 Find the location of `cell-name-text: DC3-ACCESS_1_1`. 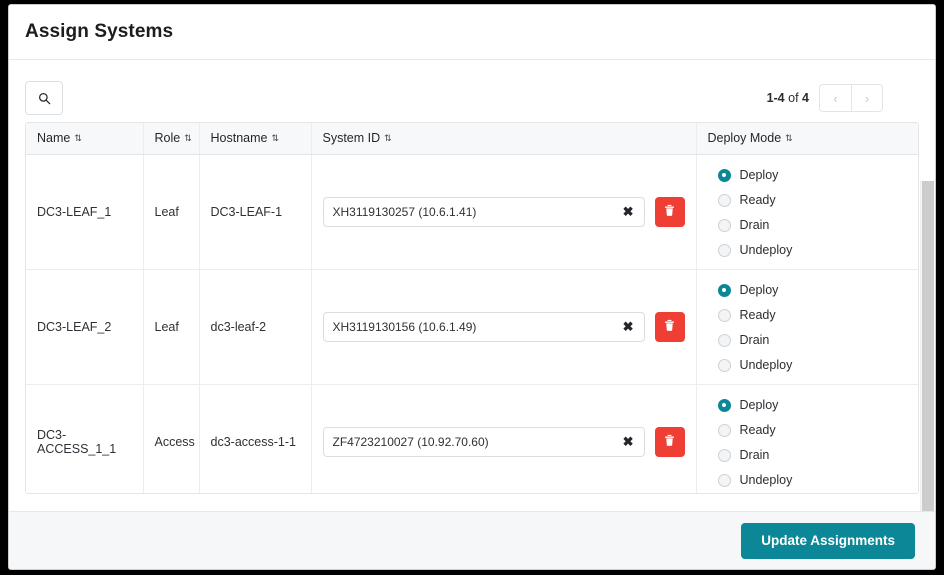

cell-name-text: DC3-ACCESS_1_1 is located at coordinates (77, 441).